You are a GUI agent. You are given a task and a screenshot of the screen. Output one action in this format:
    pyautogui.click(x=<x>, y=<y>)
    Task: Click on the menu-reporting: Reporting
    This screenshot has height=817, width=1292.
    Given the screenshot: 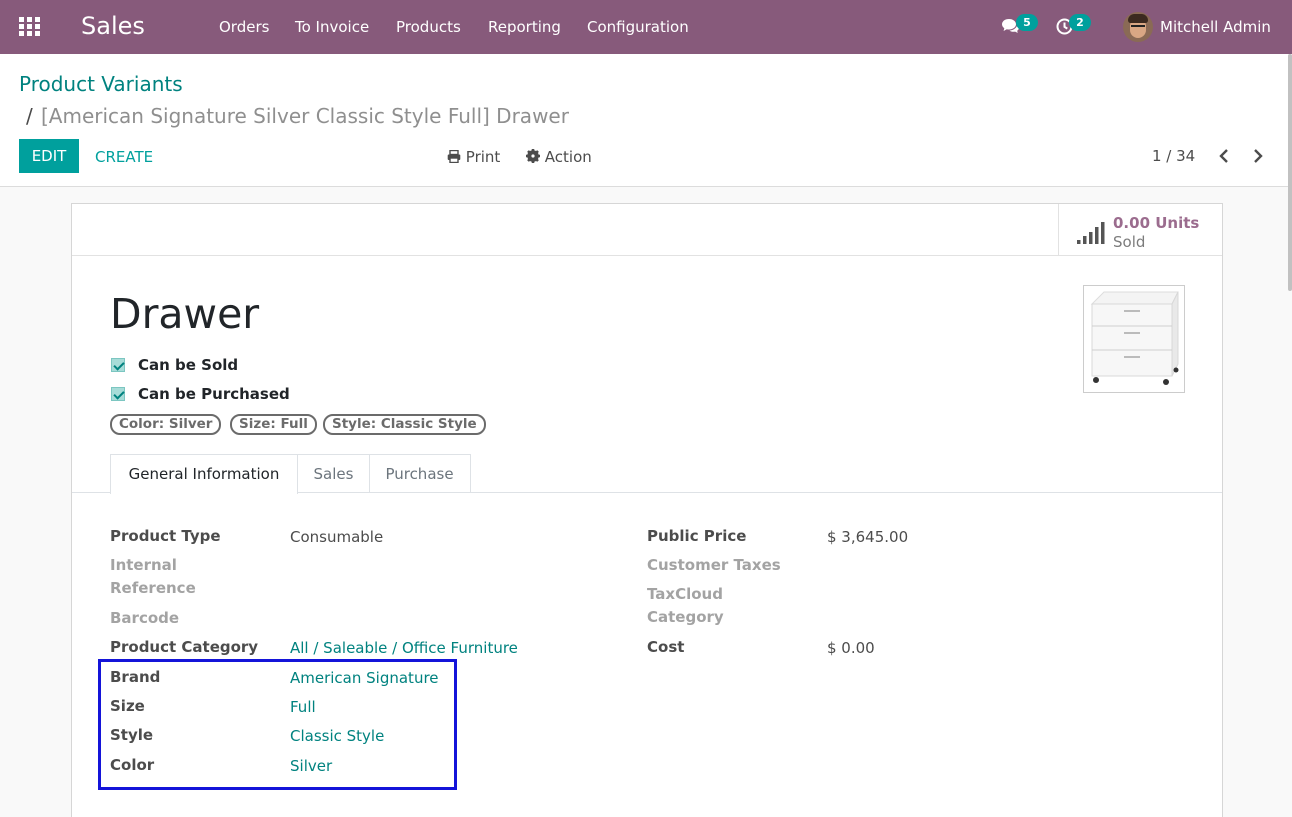 What is the action you would take?
    pyautogui.click(x=524, y=27)
    